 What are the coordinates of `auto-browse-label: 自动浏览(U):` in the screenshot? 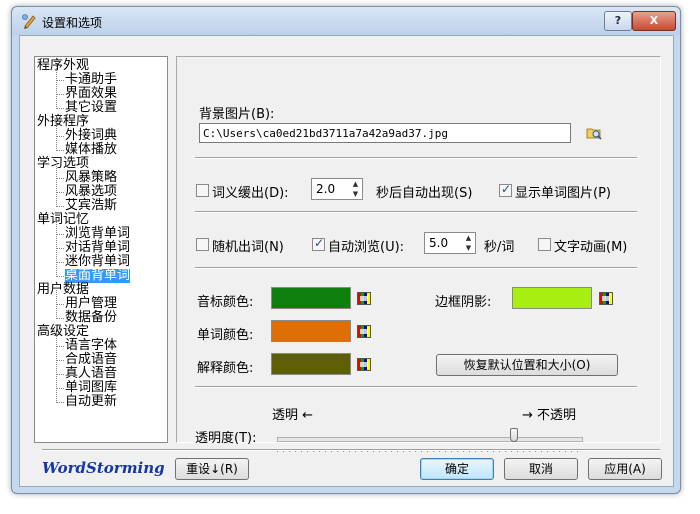 It's located at (366, 247).